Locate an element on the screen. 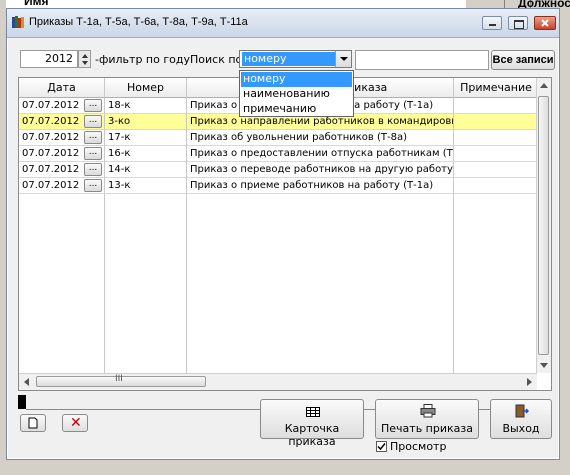 This screenshot has width=570, height=475. year-filter-label: -фильтр по году is located at coordinates (142, 59).